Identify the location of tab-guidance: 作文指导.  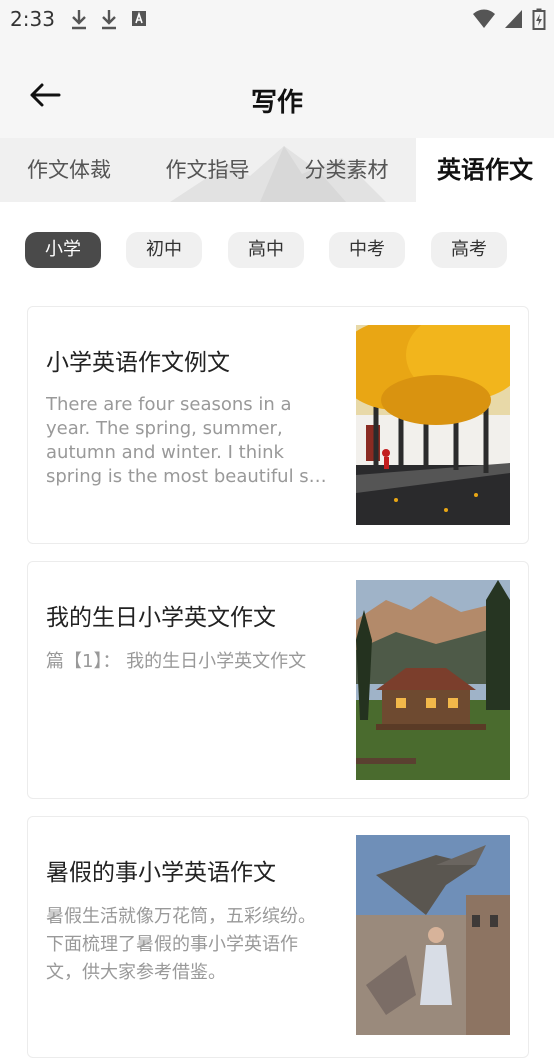
(207, 170).